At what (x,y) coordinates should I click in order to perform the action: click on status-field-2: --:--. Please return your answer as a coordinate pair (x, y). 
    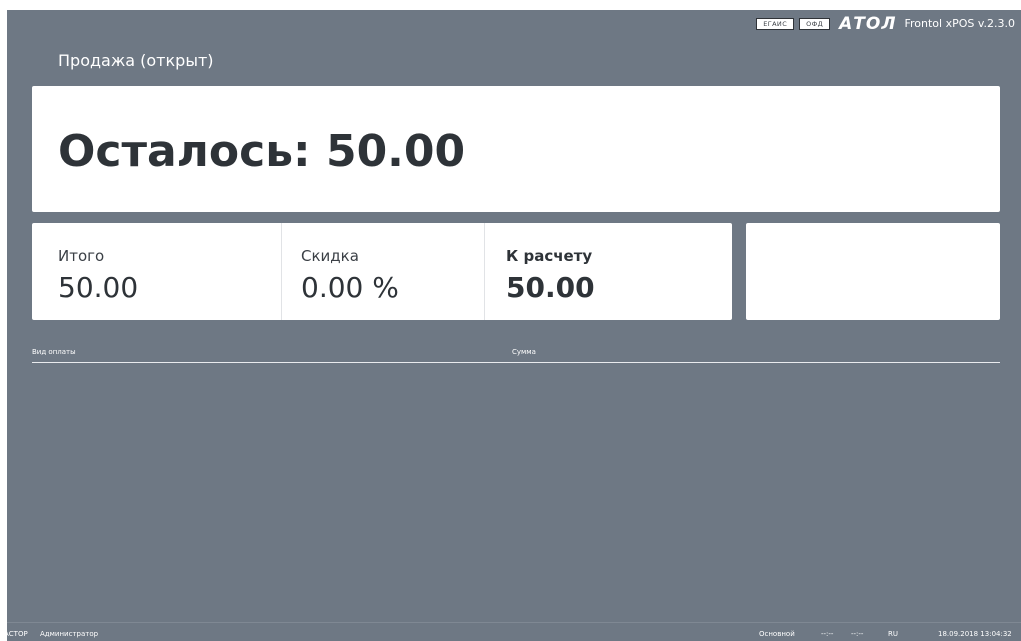
    Looking at the image, I should click on (857, 634).